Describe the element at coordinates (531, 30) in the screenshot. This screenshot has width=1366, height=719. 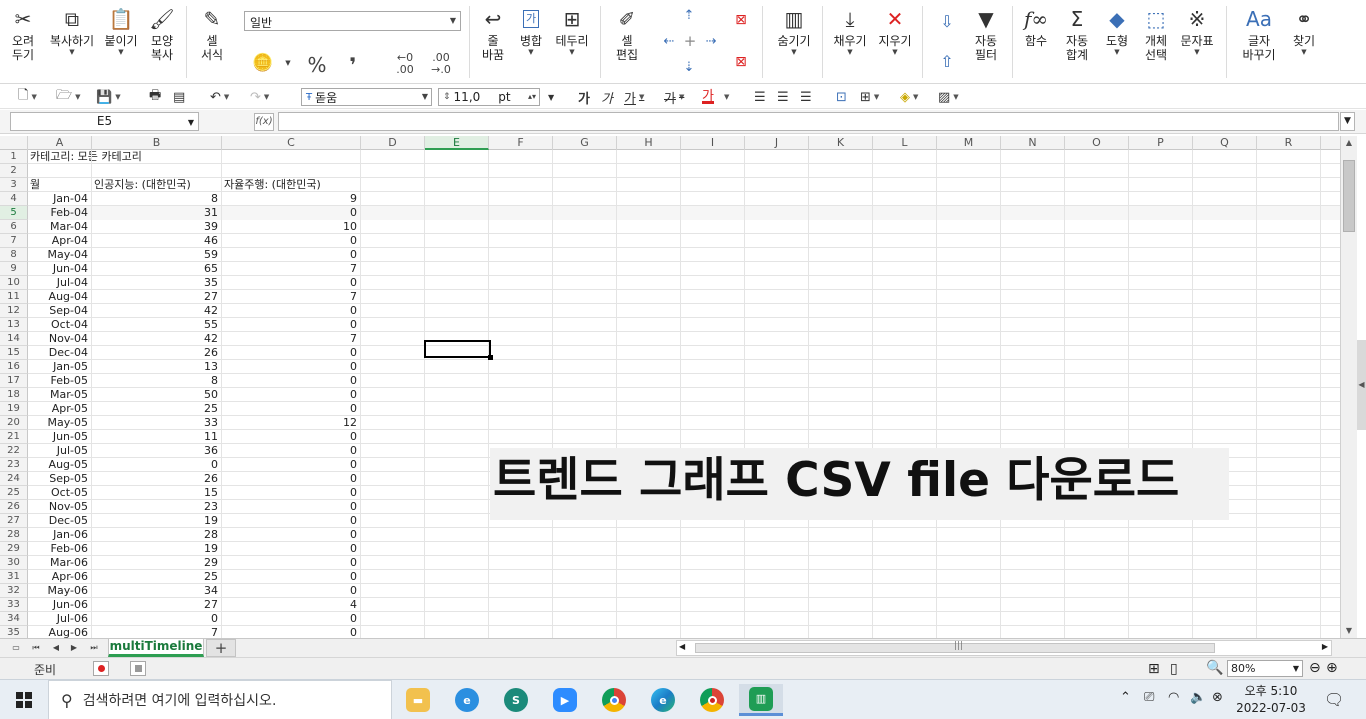
I see `merge-button: 가 병합 ▼` at that location.